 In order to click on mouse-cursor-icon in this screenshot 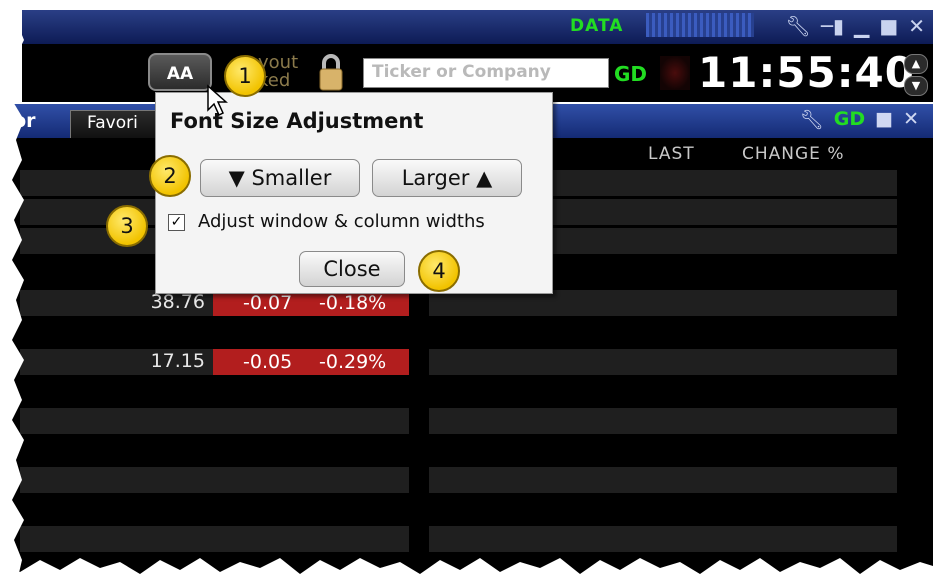, I will do `click(217, 100)`.